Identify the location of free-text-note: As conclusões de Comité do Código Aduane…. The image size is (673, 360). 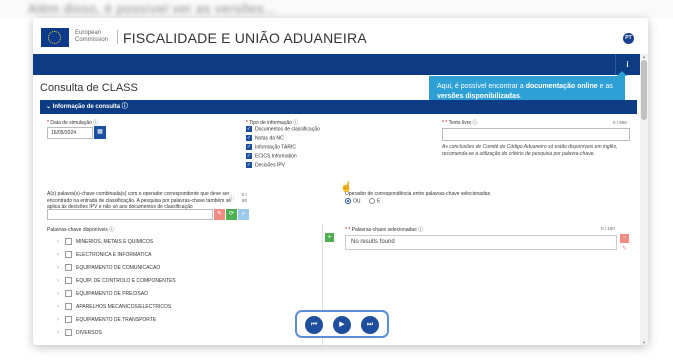
(530, 150).